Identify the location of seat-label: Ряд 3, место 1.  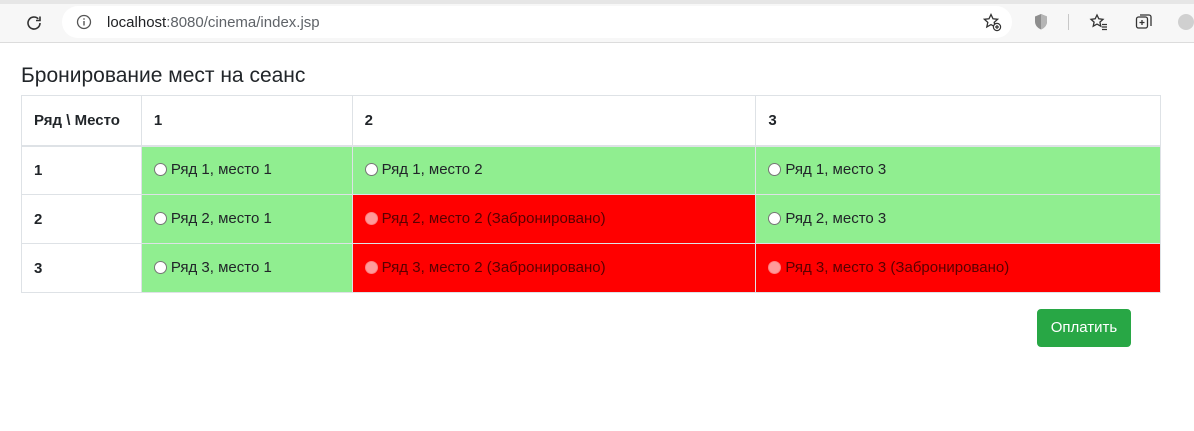
(221, 267).